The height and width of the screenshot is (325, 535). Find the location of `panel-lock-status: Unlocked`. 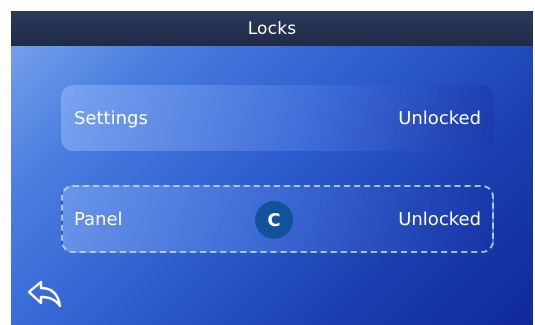

panel-lock-status: Unlocked is located at coordinates (439, 219).